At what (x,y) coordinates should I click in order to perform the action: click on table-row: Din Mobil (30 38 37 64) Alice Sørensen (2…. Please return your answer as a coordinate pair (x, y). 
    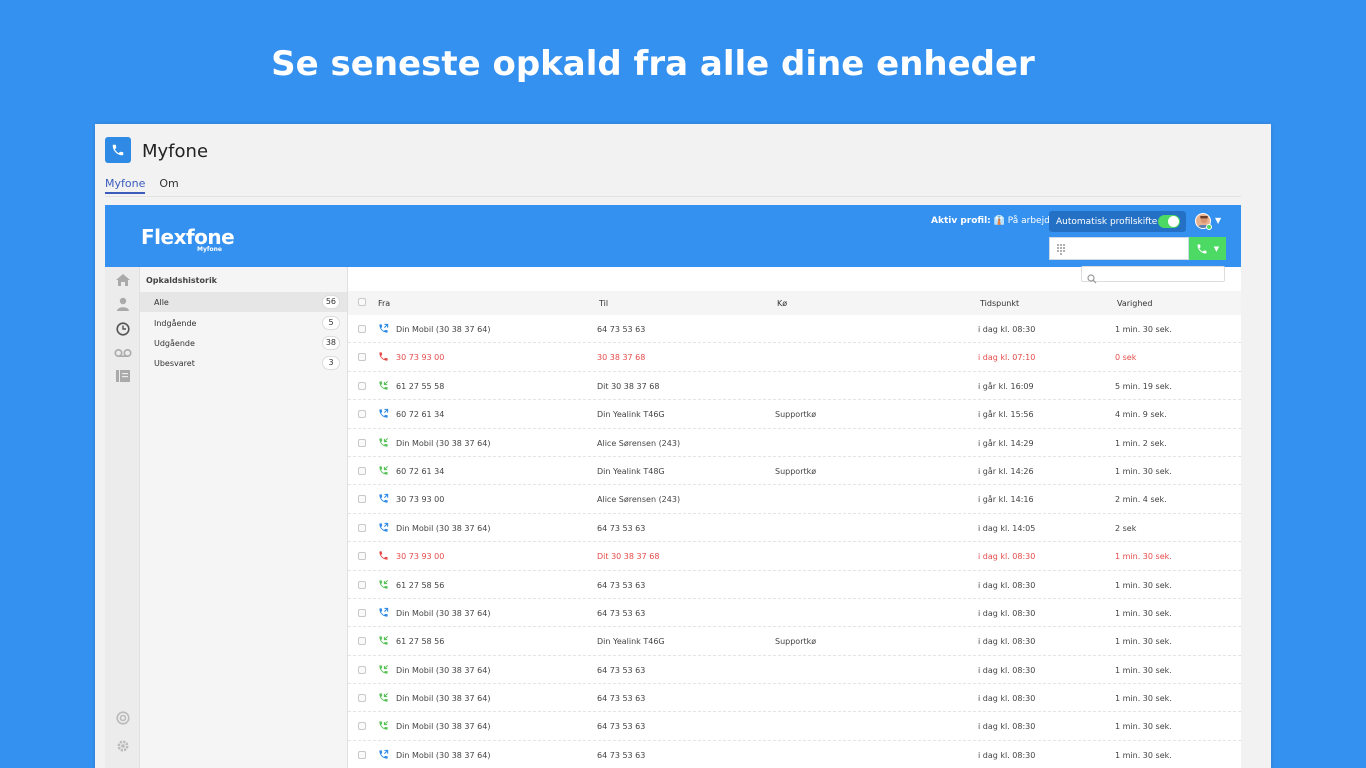
    Looking at the image, I should click on (794, 443).